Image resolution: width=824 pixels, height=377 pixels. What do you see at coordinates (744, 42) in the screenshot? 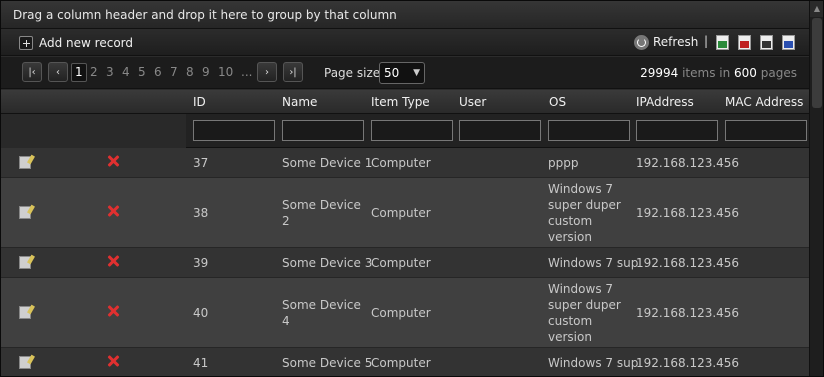
I see `pdf-export-icon` at bounding box center [744, 42].